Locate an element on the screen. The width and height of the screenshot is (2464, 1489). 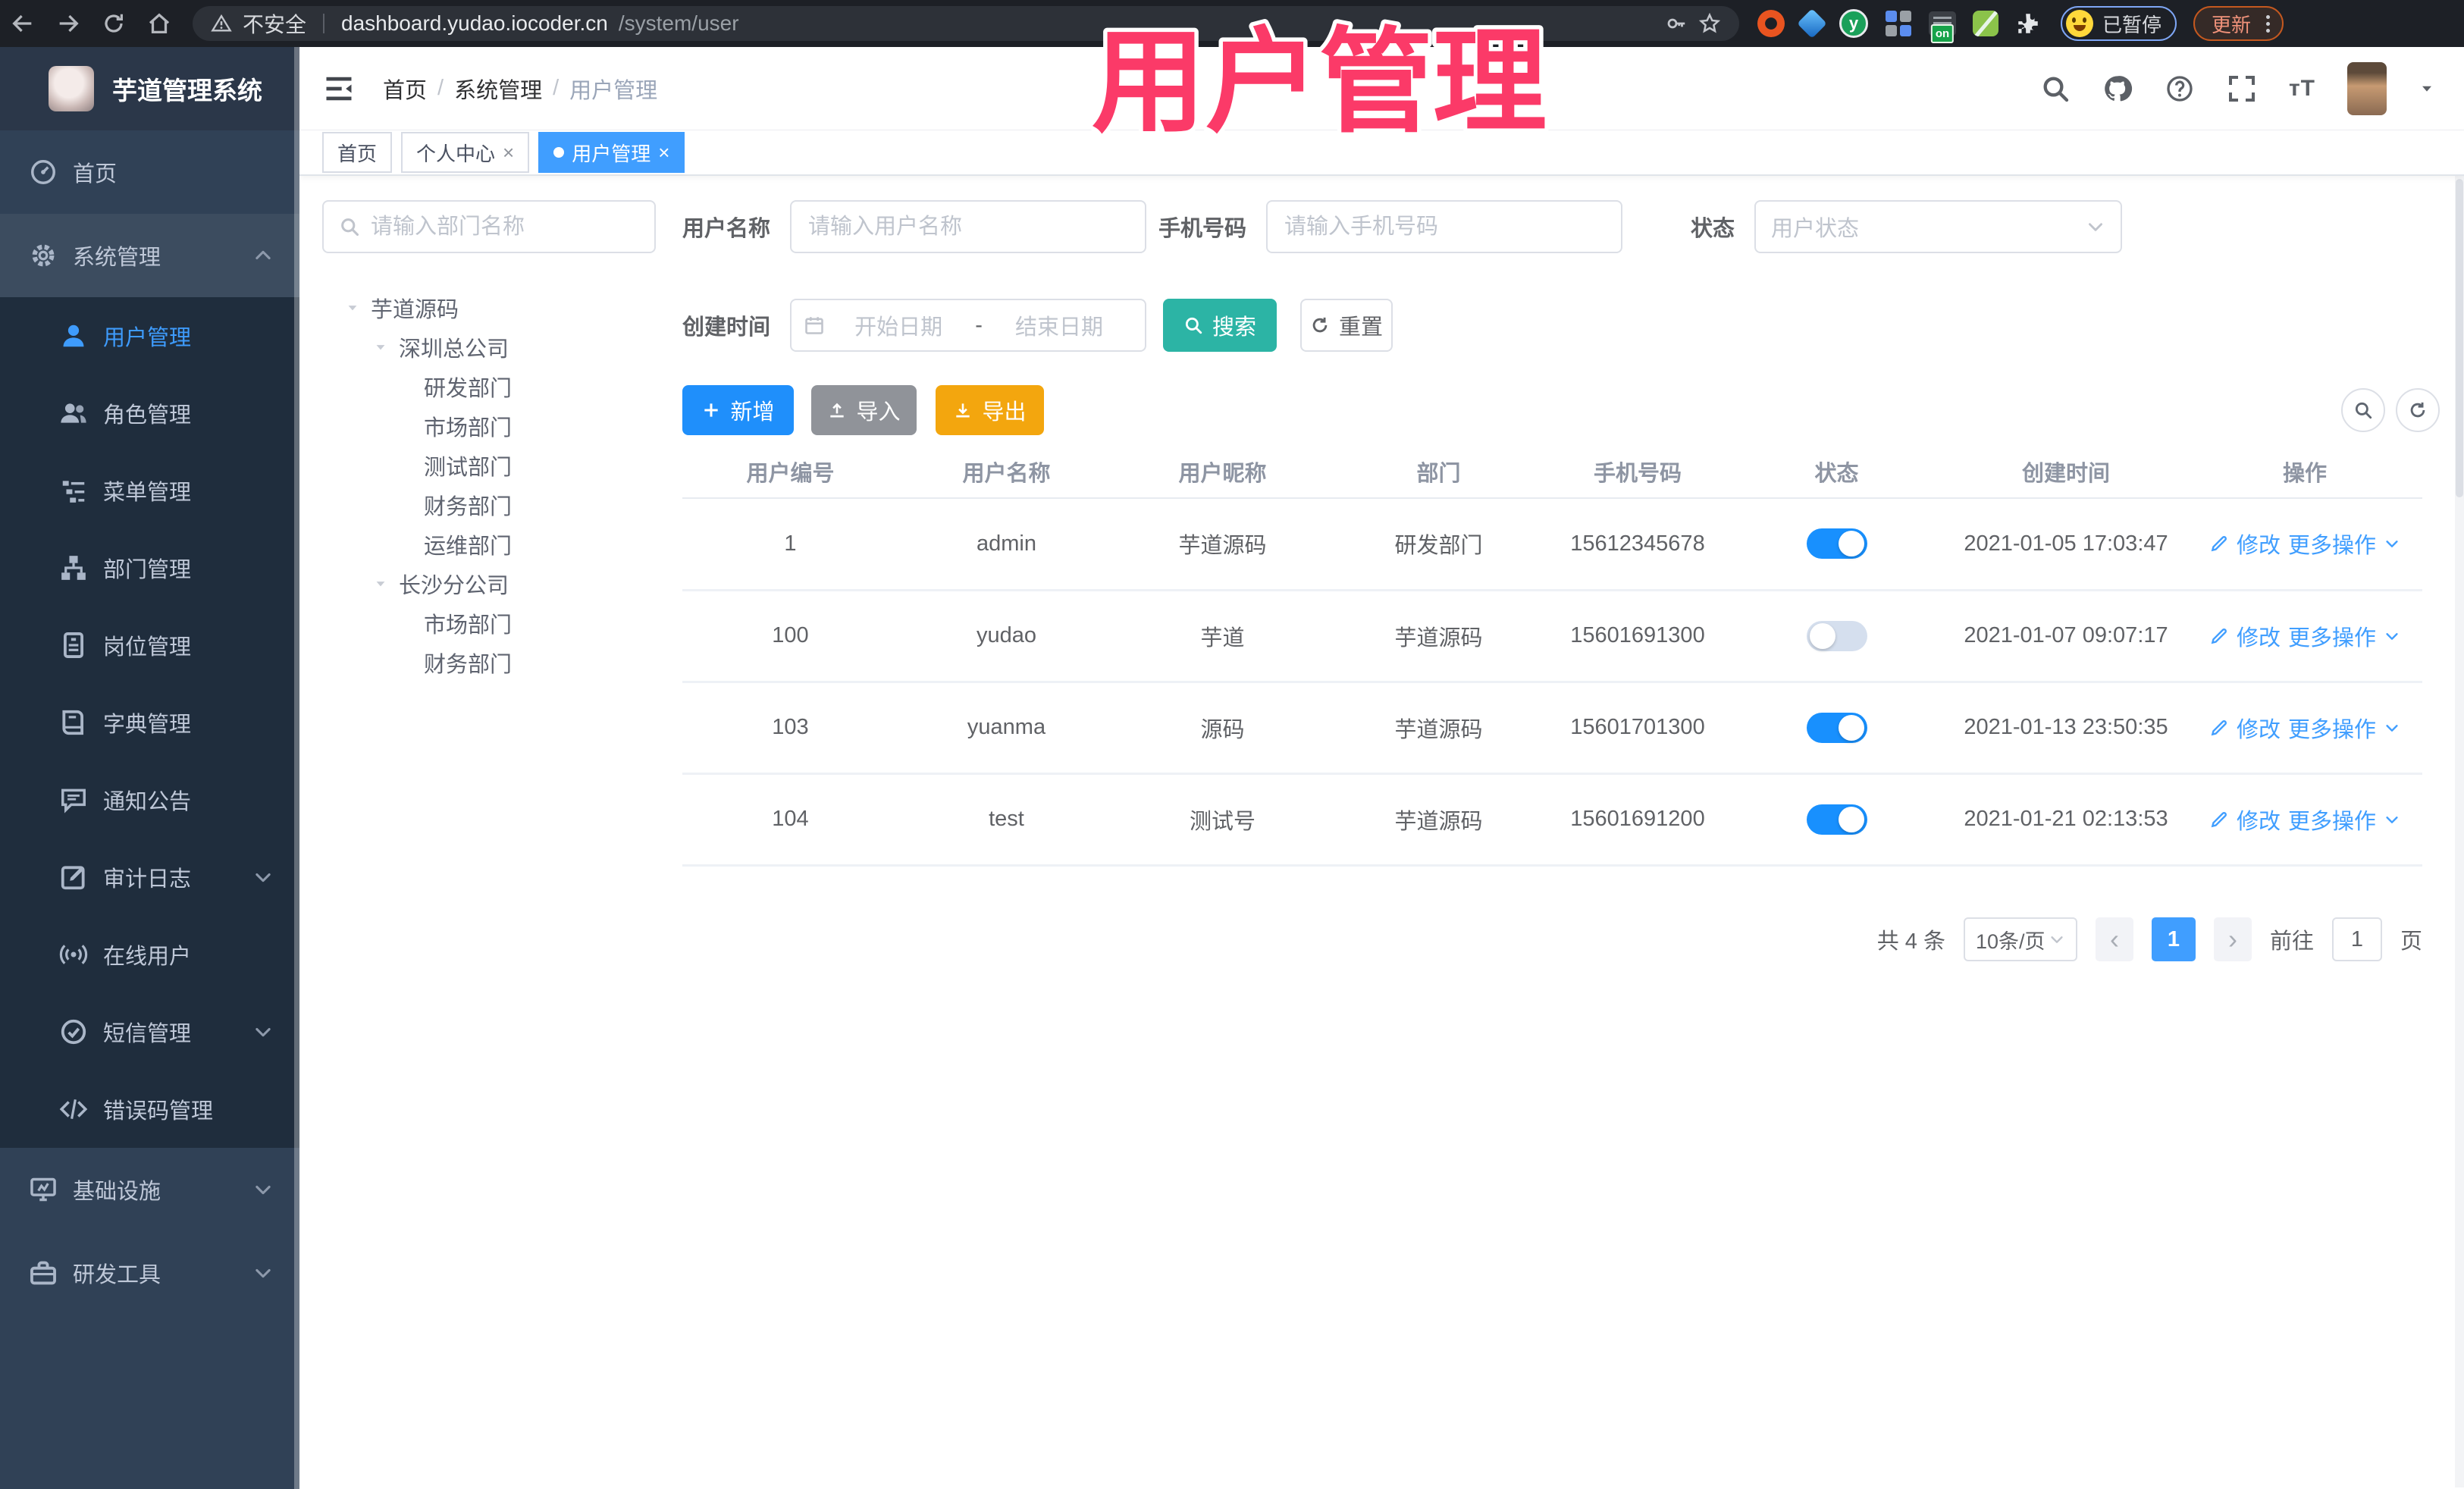
vertical-scrollbar is located at coordinates (2459, 831).